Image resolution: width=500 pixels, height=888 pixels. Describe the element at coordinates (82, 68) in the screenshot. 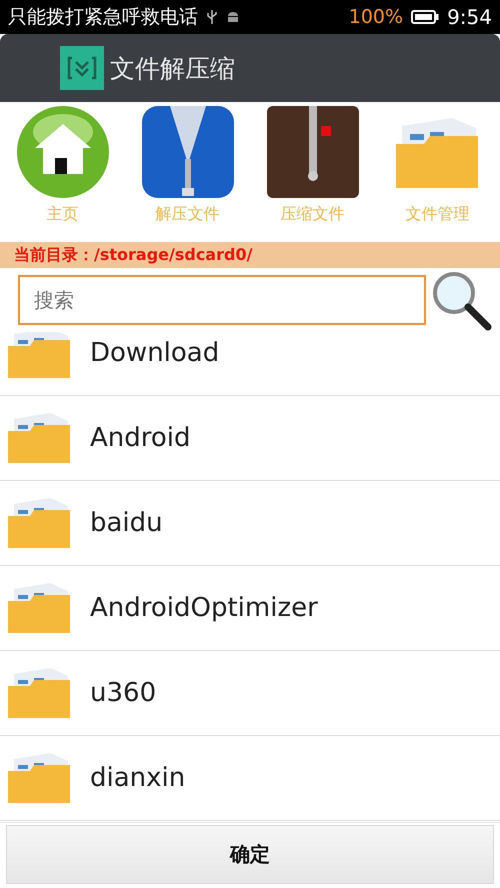

I see `app-logo-icon` at that location.